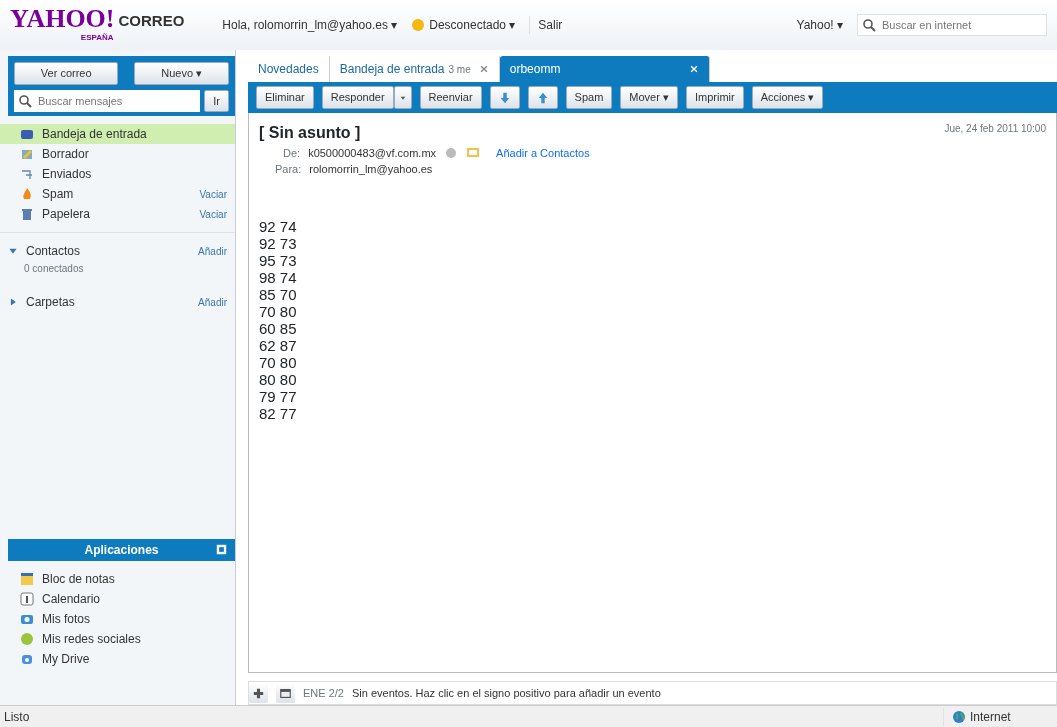  Describe the element at coordinates (323, 693) in the screenshot. I see `calendar-date: ENE 2/2` at that location.